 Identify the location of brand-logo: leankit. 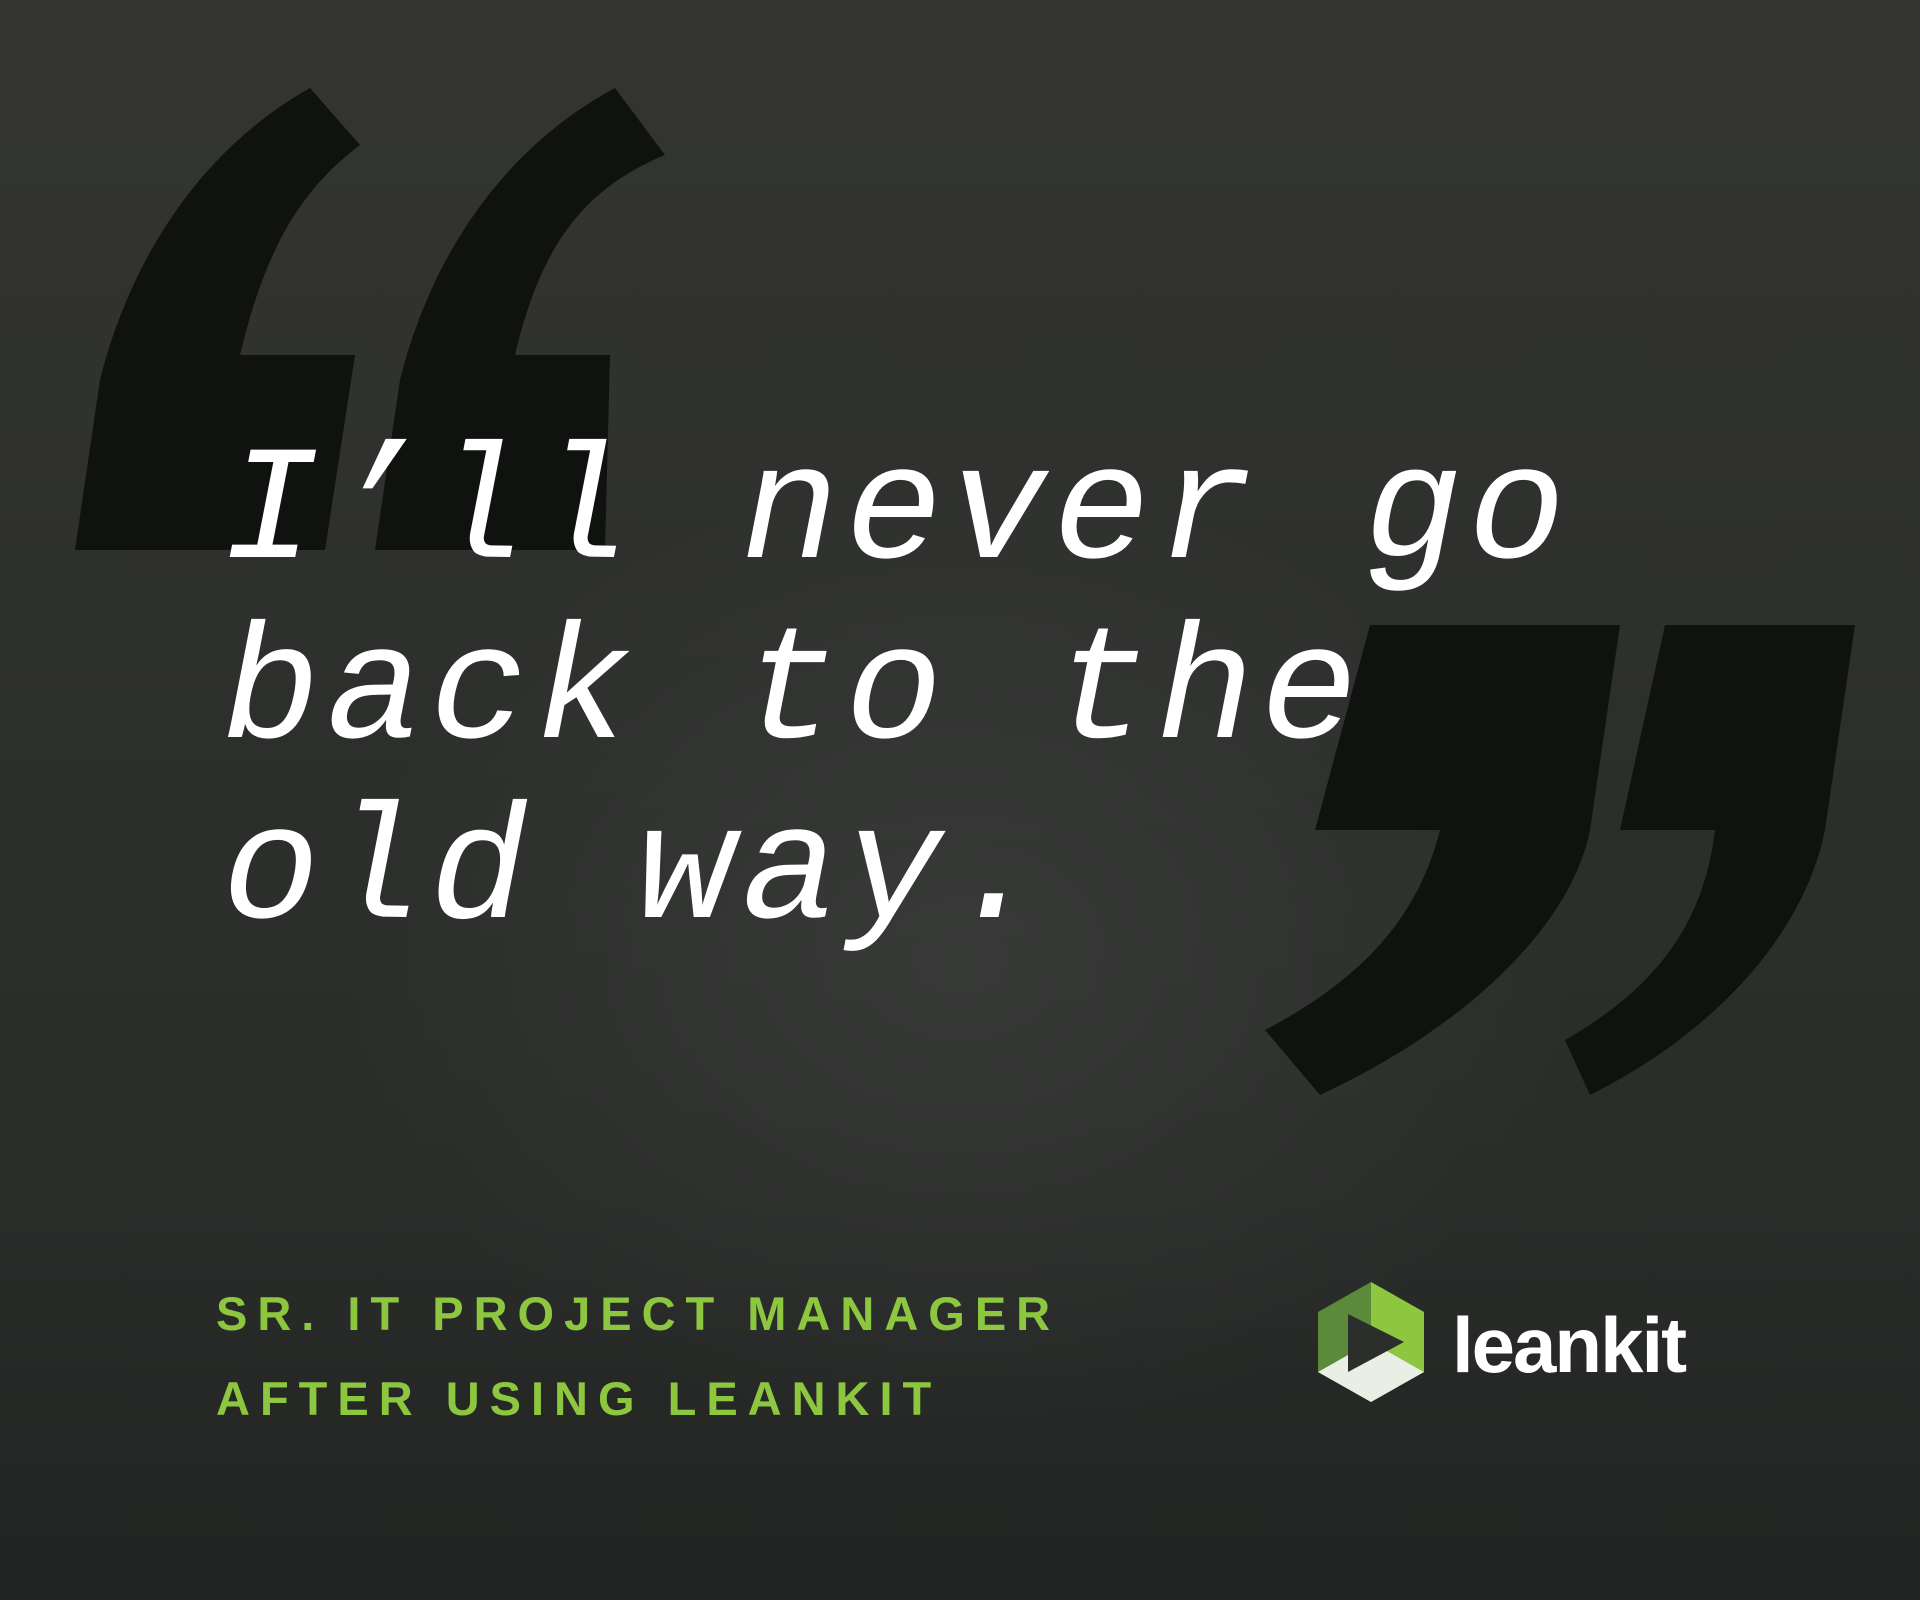
(1526, 1345).